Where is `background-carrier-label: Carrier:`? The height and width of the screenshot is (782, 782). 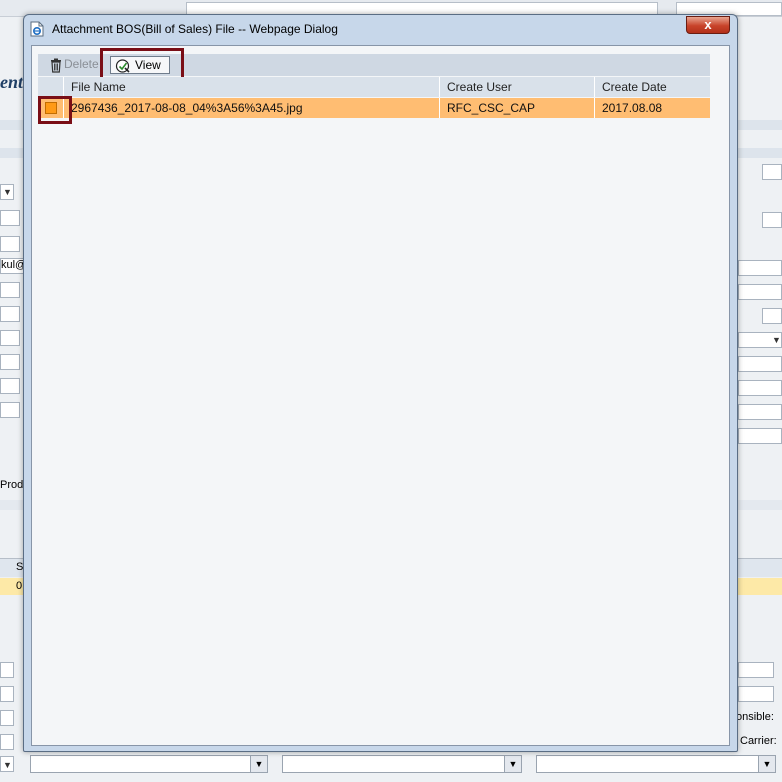
background-carrier-label: Carrier: is located at coordinates (758, 741).